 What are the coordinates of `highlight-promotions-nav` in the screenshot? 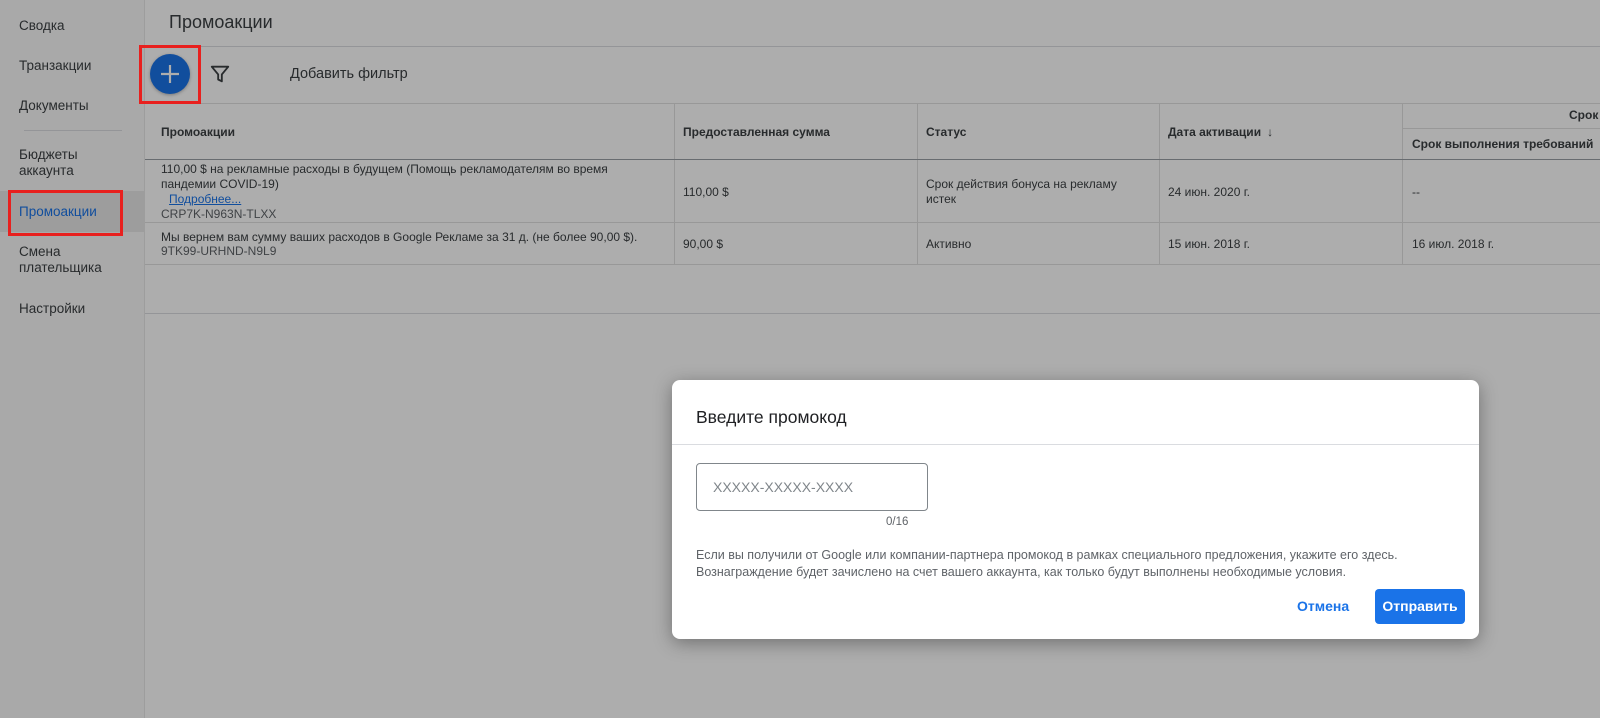 It's located at (65, 213).